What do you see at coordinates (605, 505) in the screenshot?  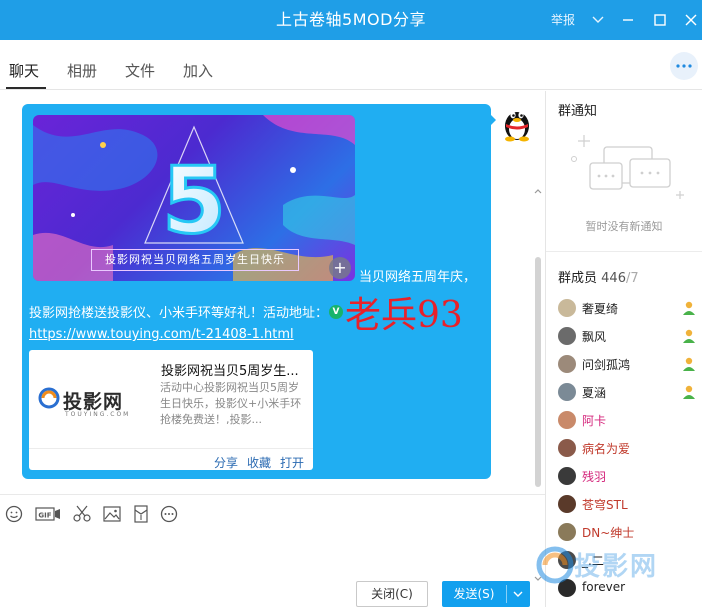 I see `member-name: 苍穹STL` at bounding box center [605, 505].